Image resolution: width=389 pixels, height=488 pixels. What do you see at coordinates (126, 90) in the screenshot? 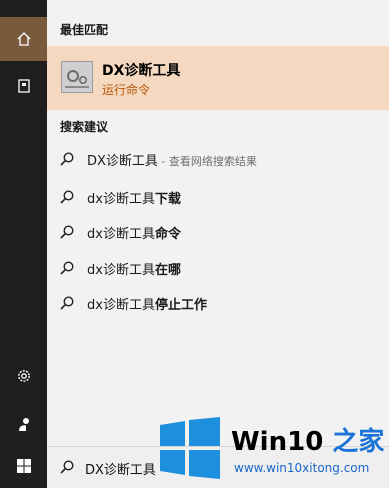
I see `best-match-subtitle: 运行命令` at bounding box center [126, 90].